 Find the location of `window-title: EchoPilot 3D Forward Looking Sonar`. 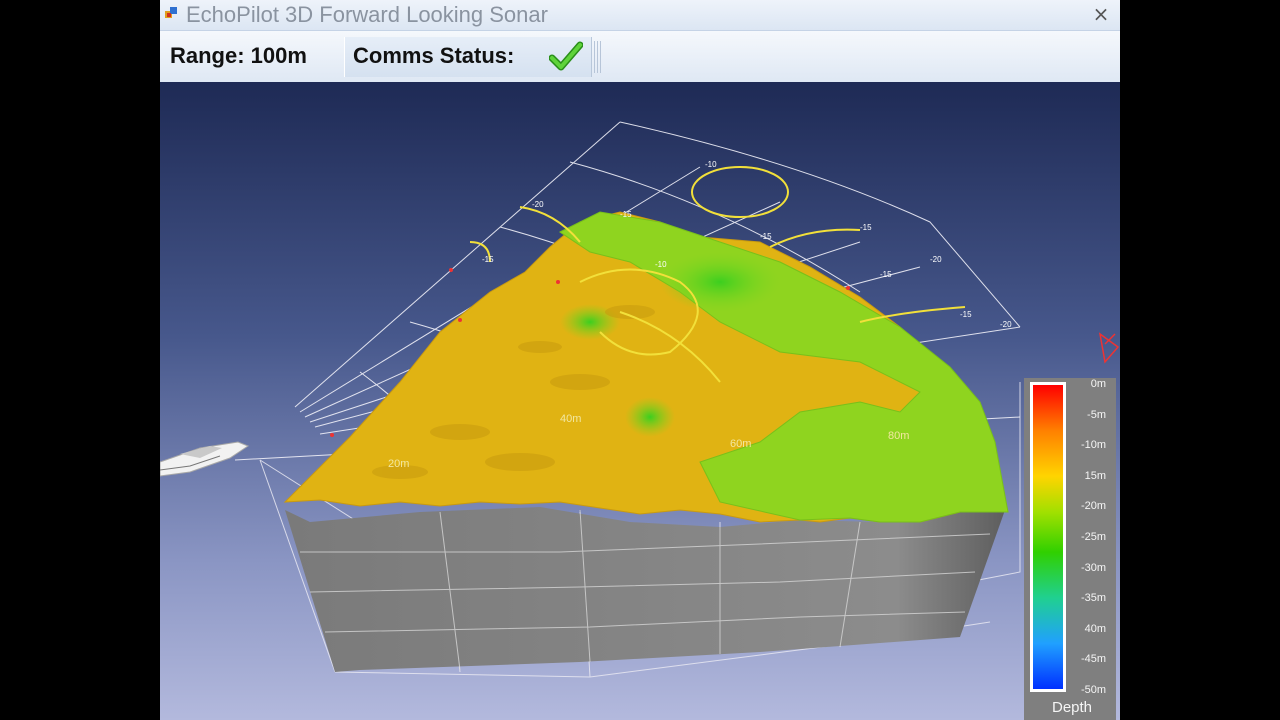

window-title: EchoPilot 3D Forward Looking Sonar is located at coordinates (367, 14).